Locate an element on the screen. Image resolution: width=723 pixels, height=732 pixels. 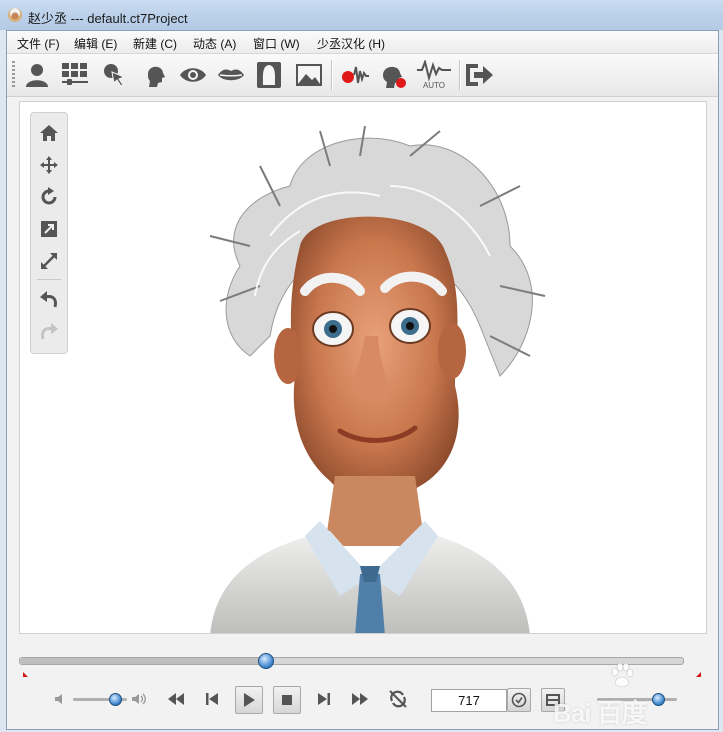
move-icon is located at coordinates (49, 165).